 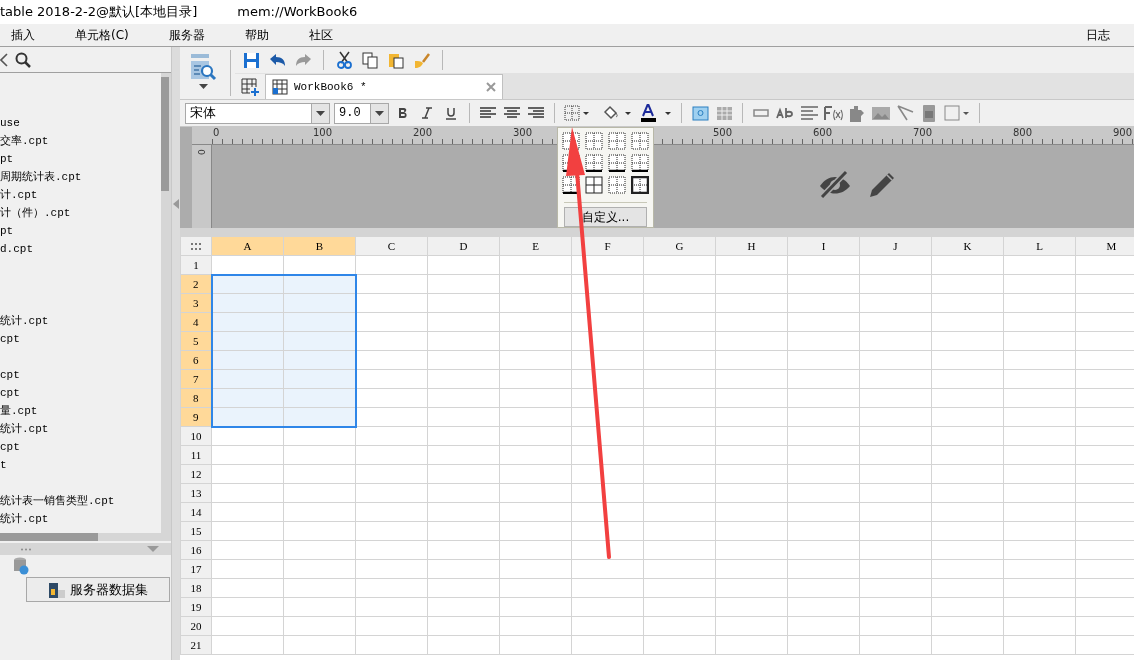 I want to click on column-header: I, so click(x=823, y=246).